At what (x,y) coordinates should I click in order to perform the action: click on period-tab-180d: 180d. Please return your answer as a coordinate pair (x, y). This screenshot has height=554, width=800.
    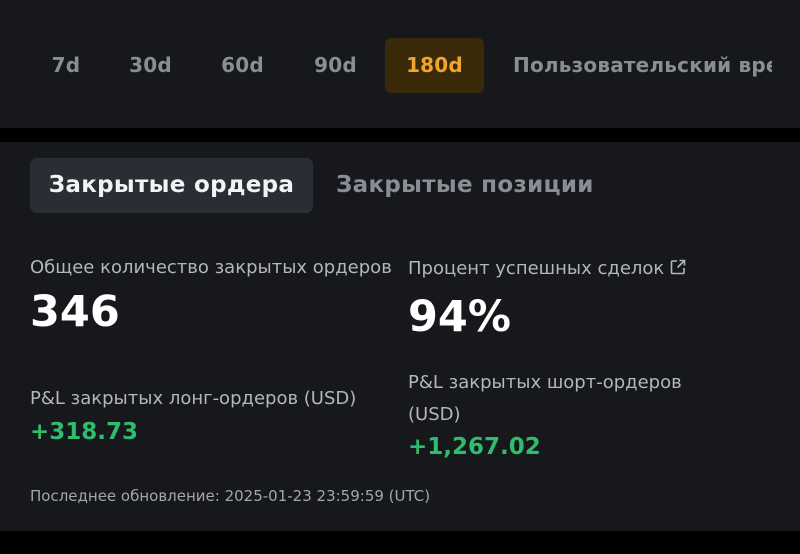
    Looking at the image, I should click on (434, 65).